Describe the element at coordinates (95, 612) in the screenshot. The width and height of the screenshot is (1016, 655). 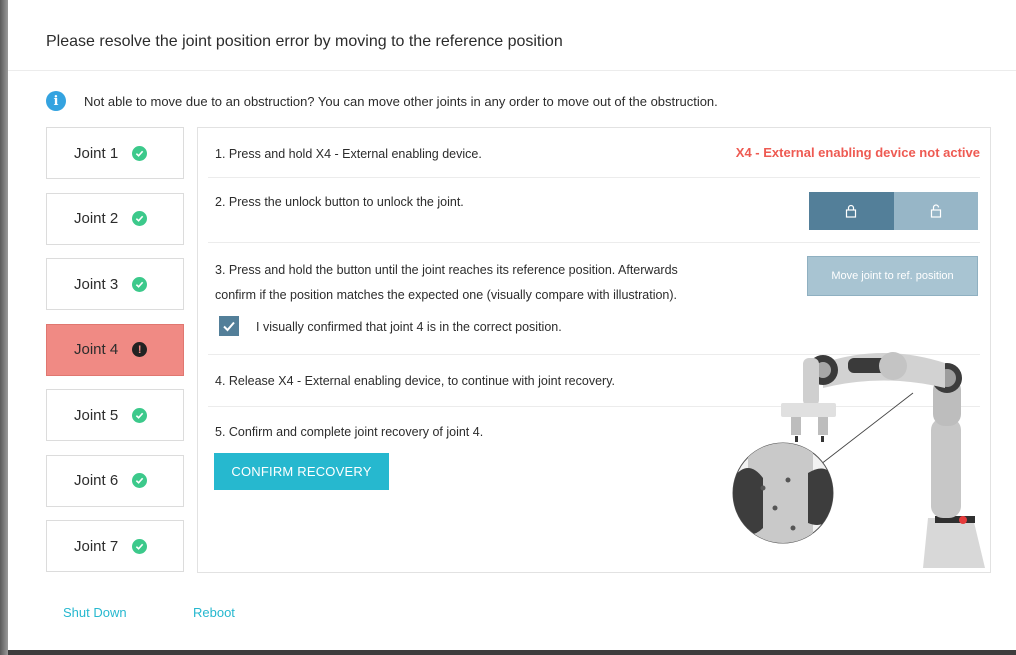
I see `shutdown-link: Shut Down` at that location.